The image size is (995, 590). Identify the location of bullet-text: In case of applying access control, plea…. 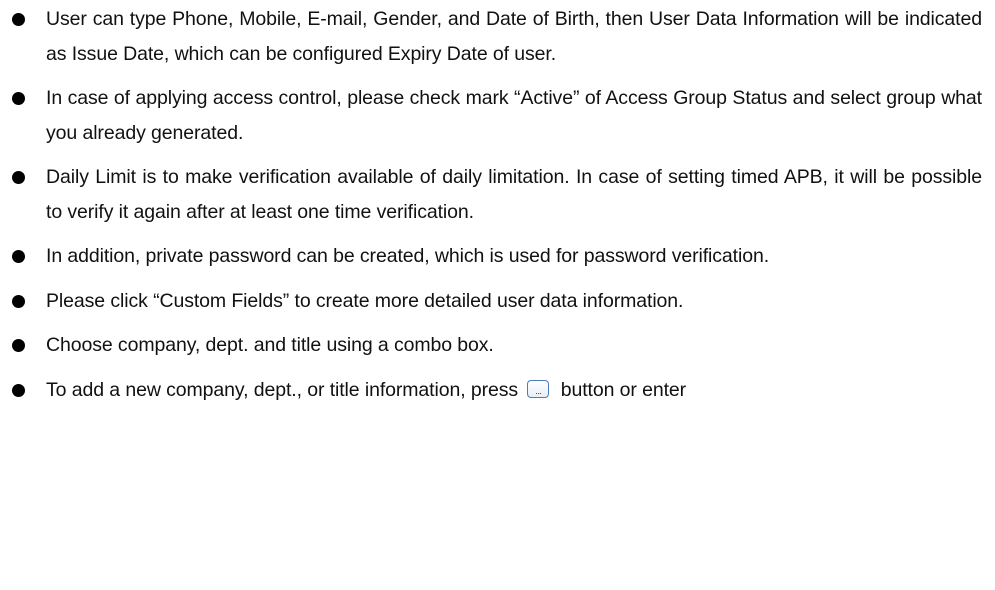
(514, 115).